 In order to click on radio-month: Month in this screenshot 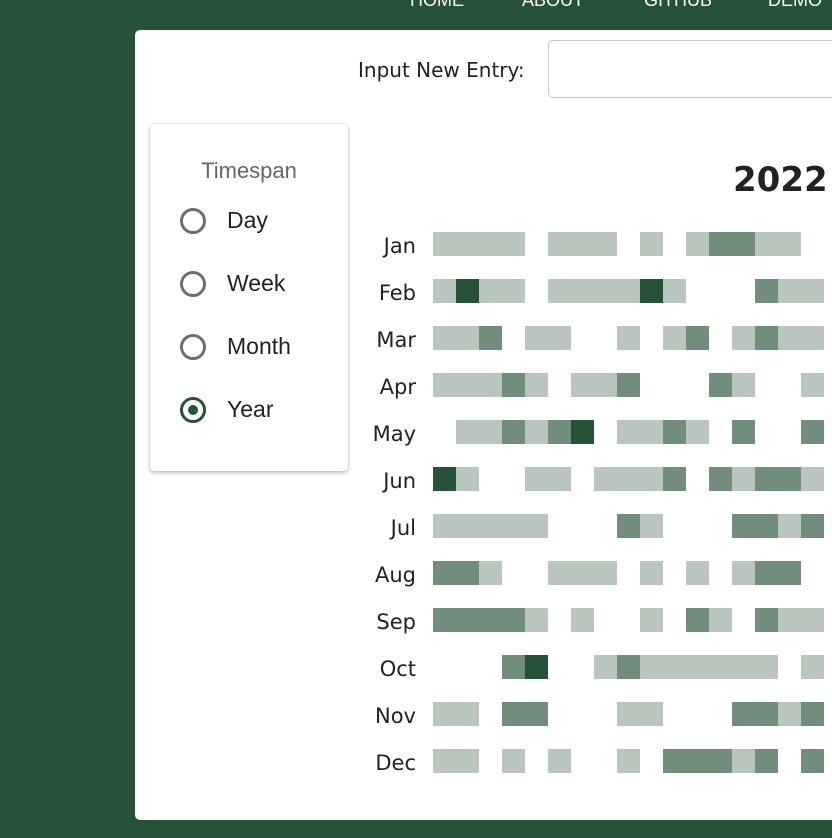, I will do `click(235, 346)`.